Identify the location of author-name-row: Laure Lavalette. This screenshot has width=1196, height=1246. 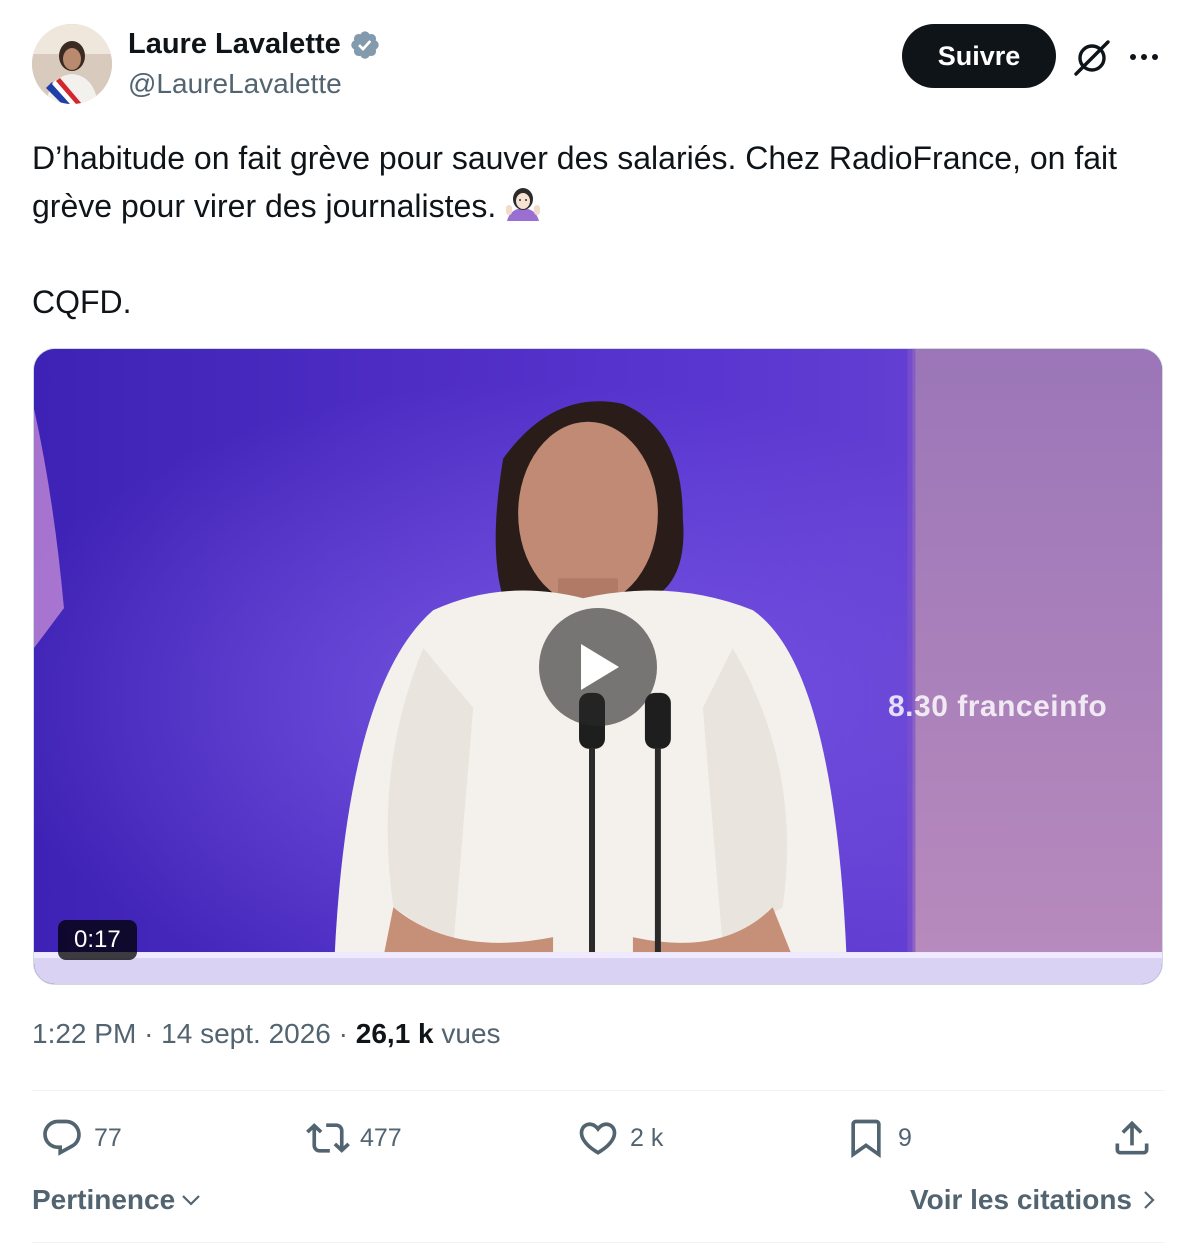
(254, 44).